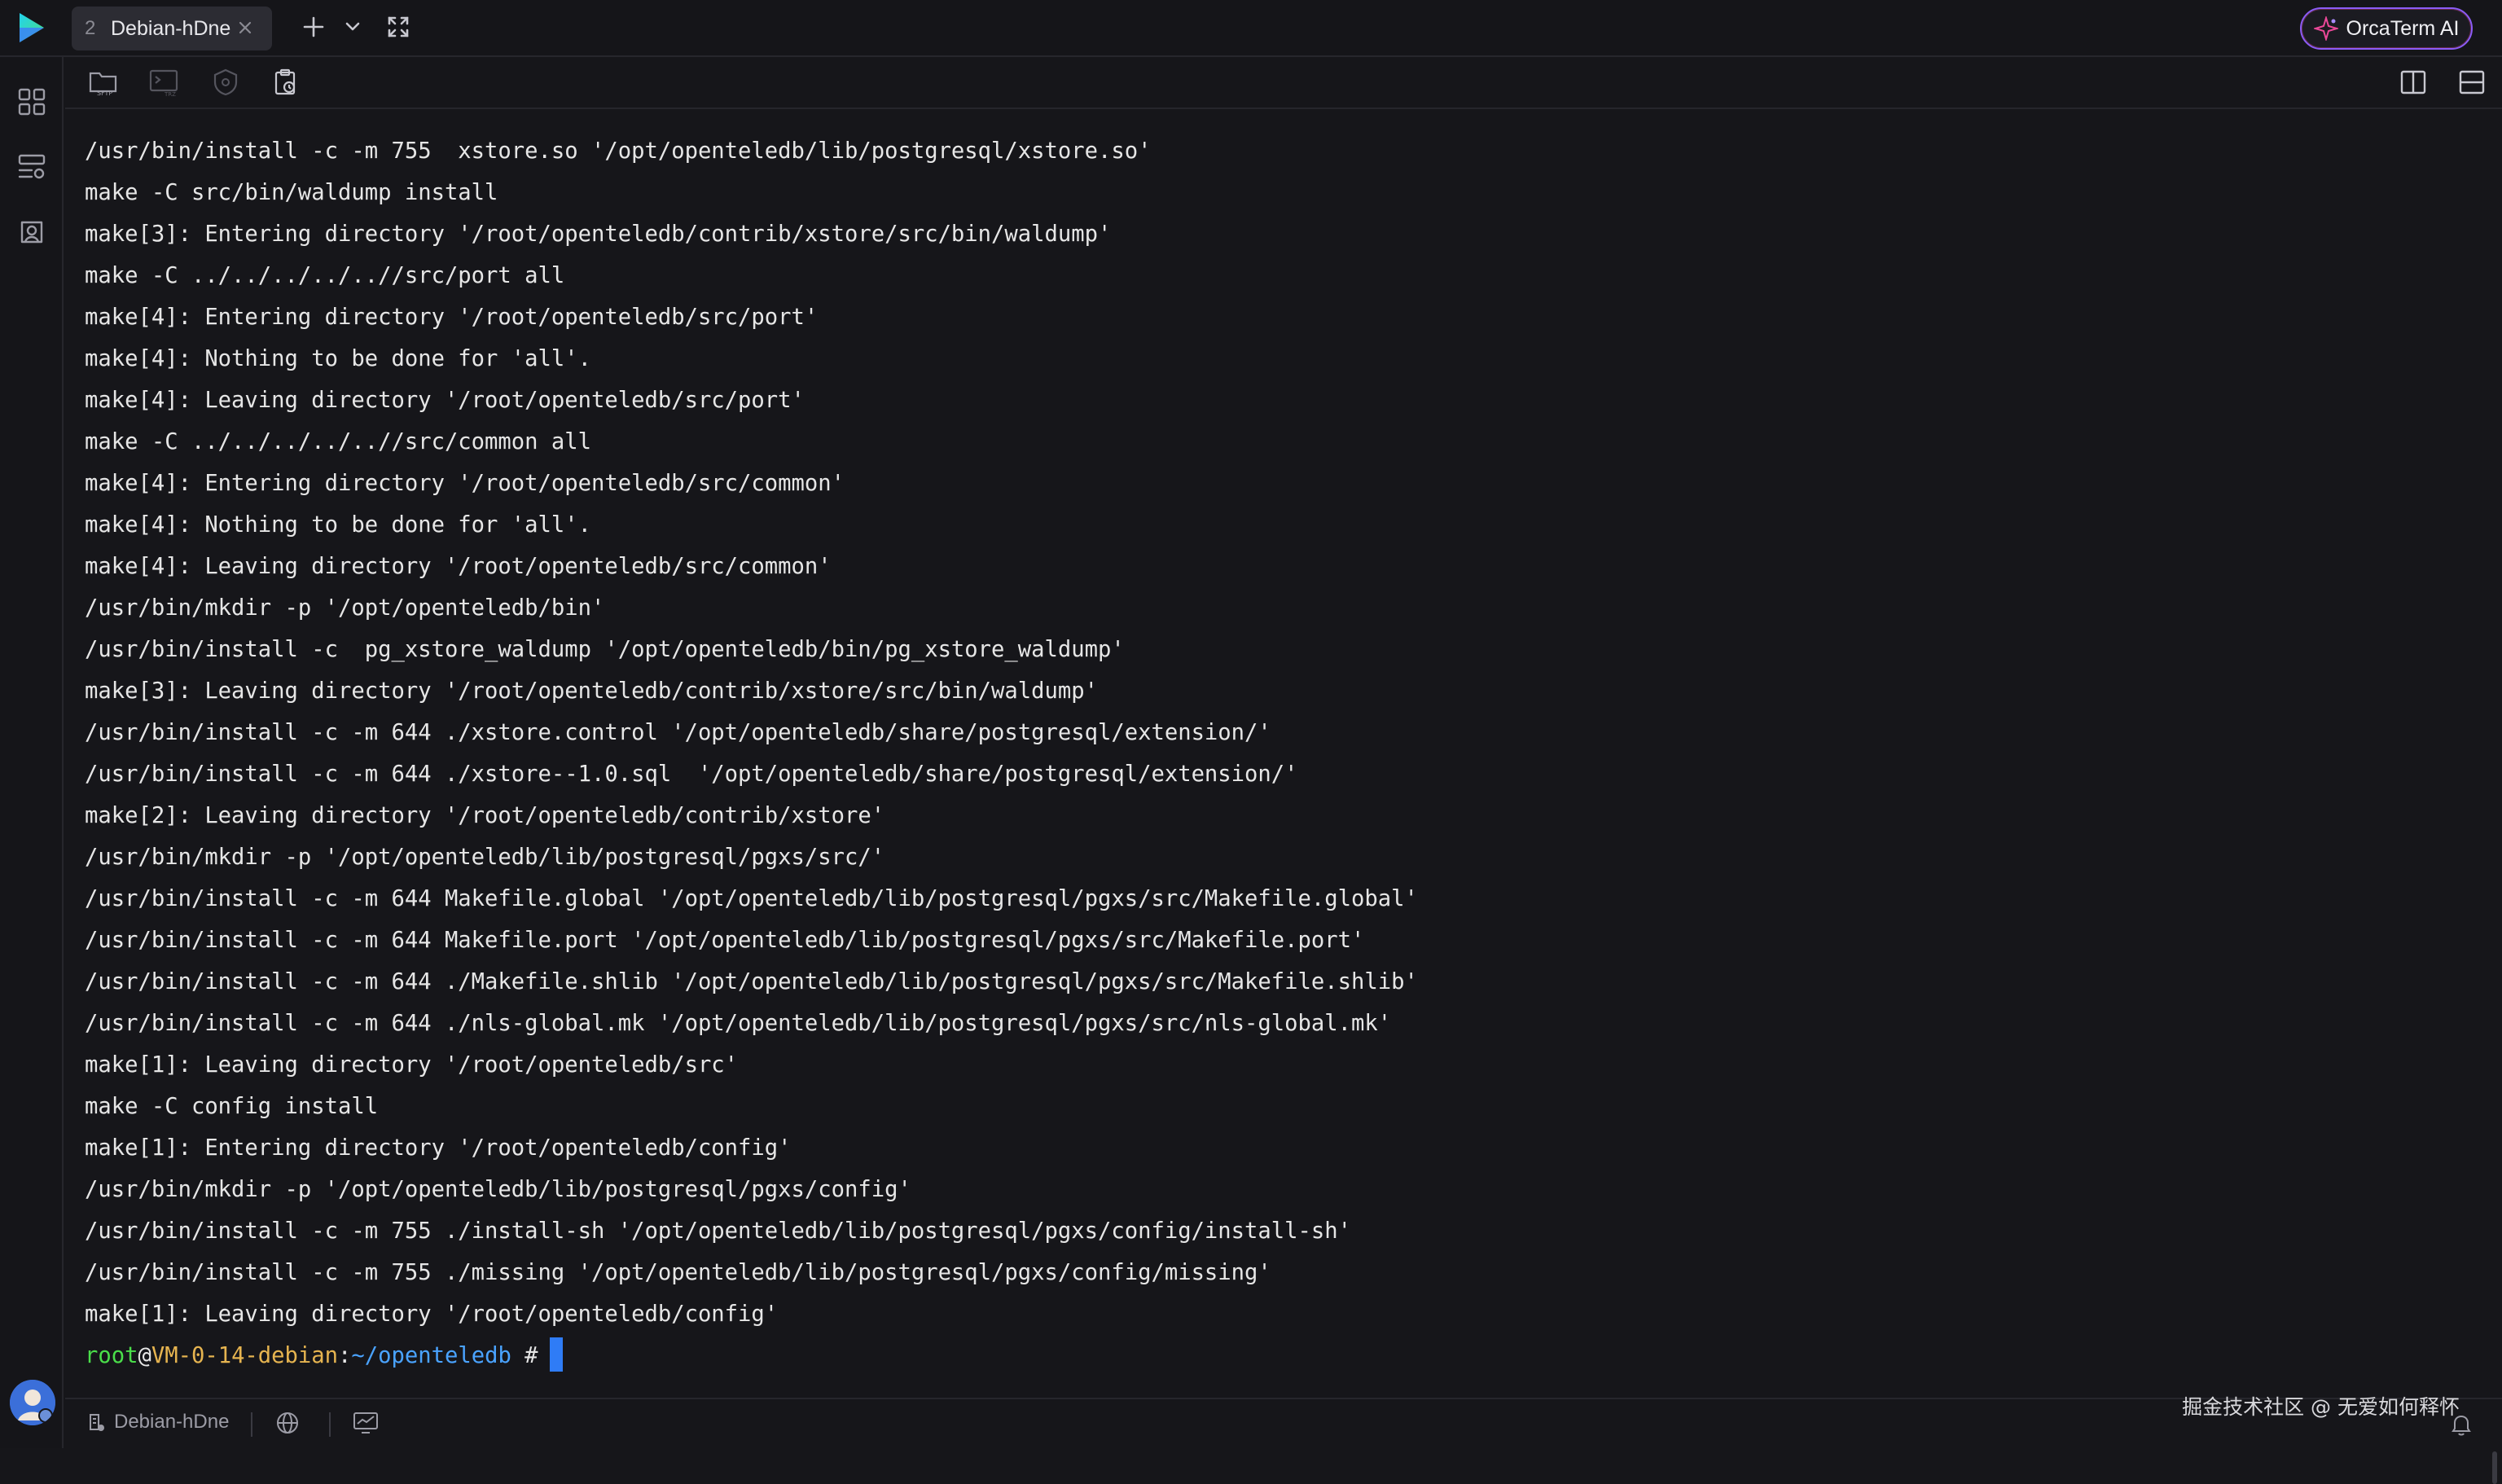 The height and width of the screenshot is (1484, 2502). I want to click on vault-icon, so click(31, 234).